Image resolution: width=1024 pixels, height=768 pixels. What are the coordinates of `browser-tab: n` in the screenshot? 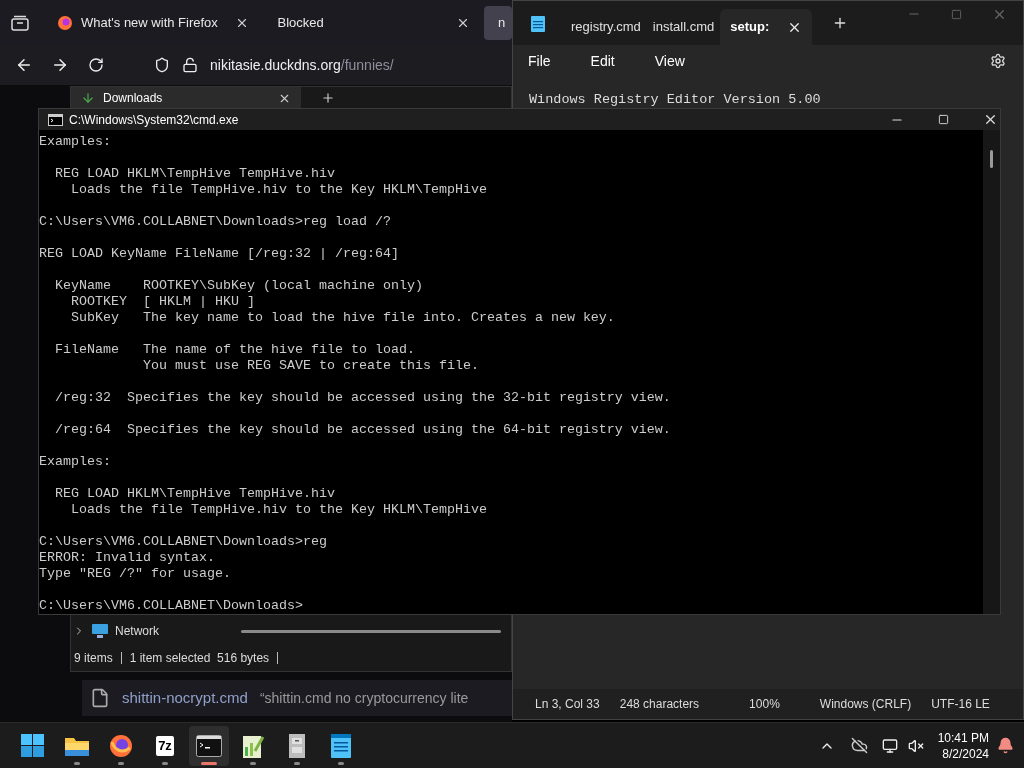 It's located at (498, 22).